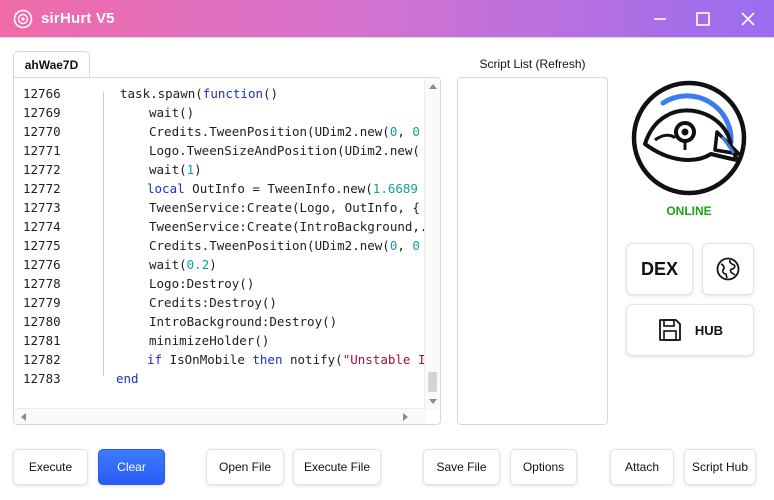 This screenshot has width=774, height=500. I want to click on open-file-button: Open File, so click(245, 467).